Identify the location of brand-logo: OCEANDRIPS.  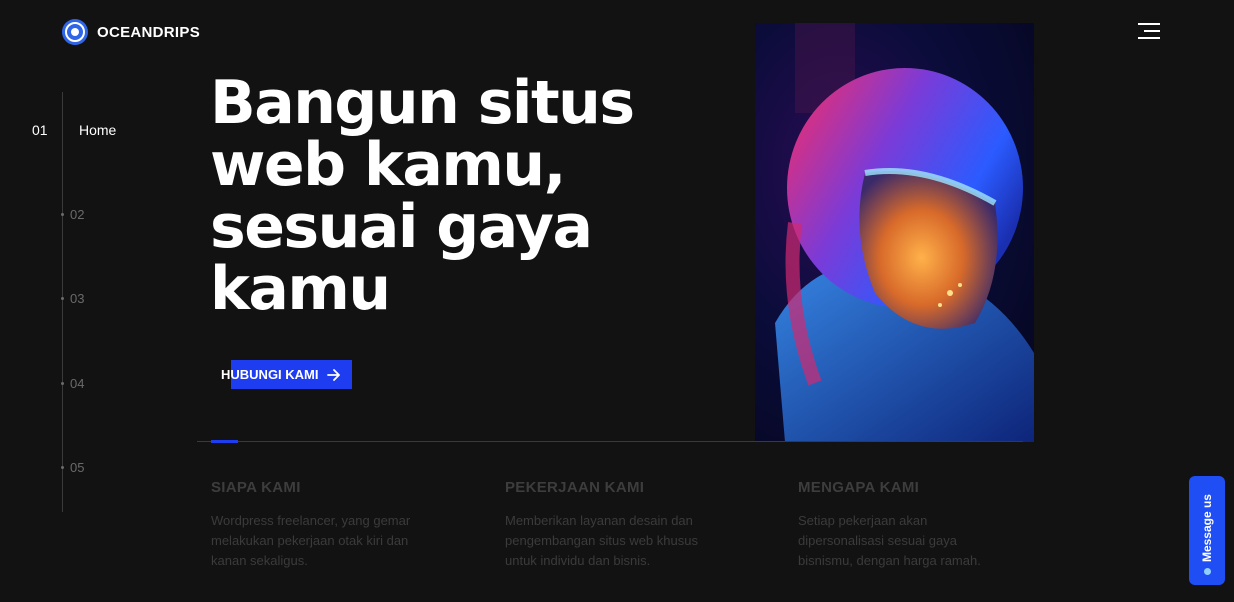
(131, 32).